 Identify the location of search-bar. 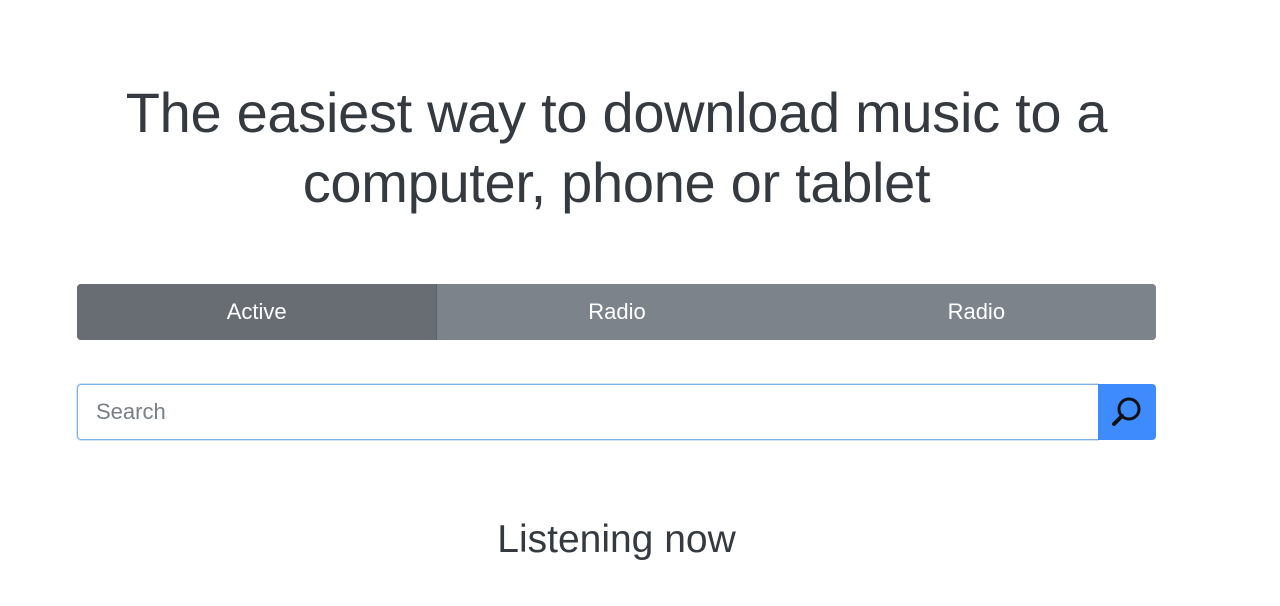
(616, 412).